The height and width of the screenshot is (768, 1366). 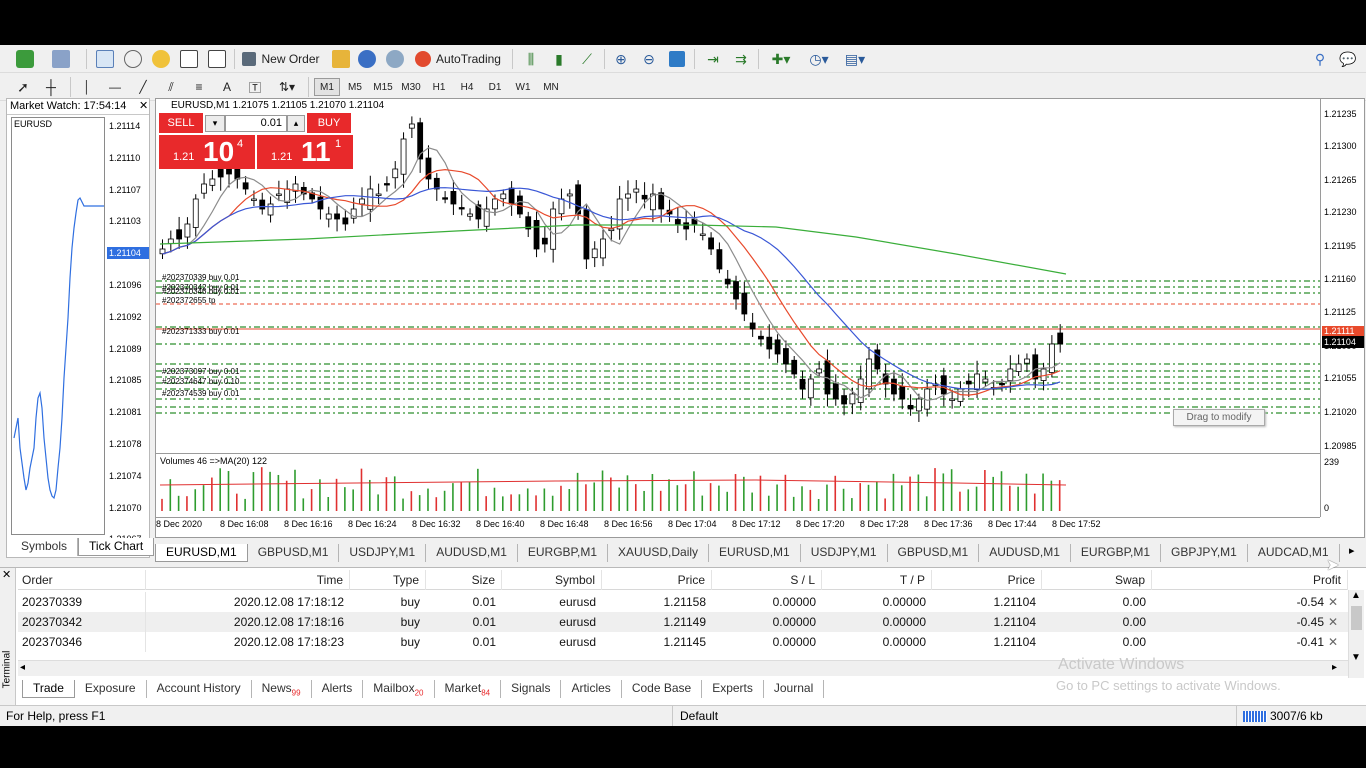 I want to click on lot-size-input: 0.01, so click(x=256, y=123).